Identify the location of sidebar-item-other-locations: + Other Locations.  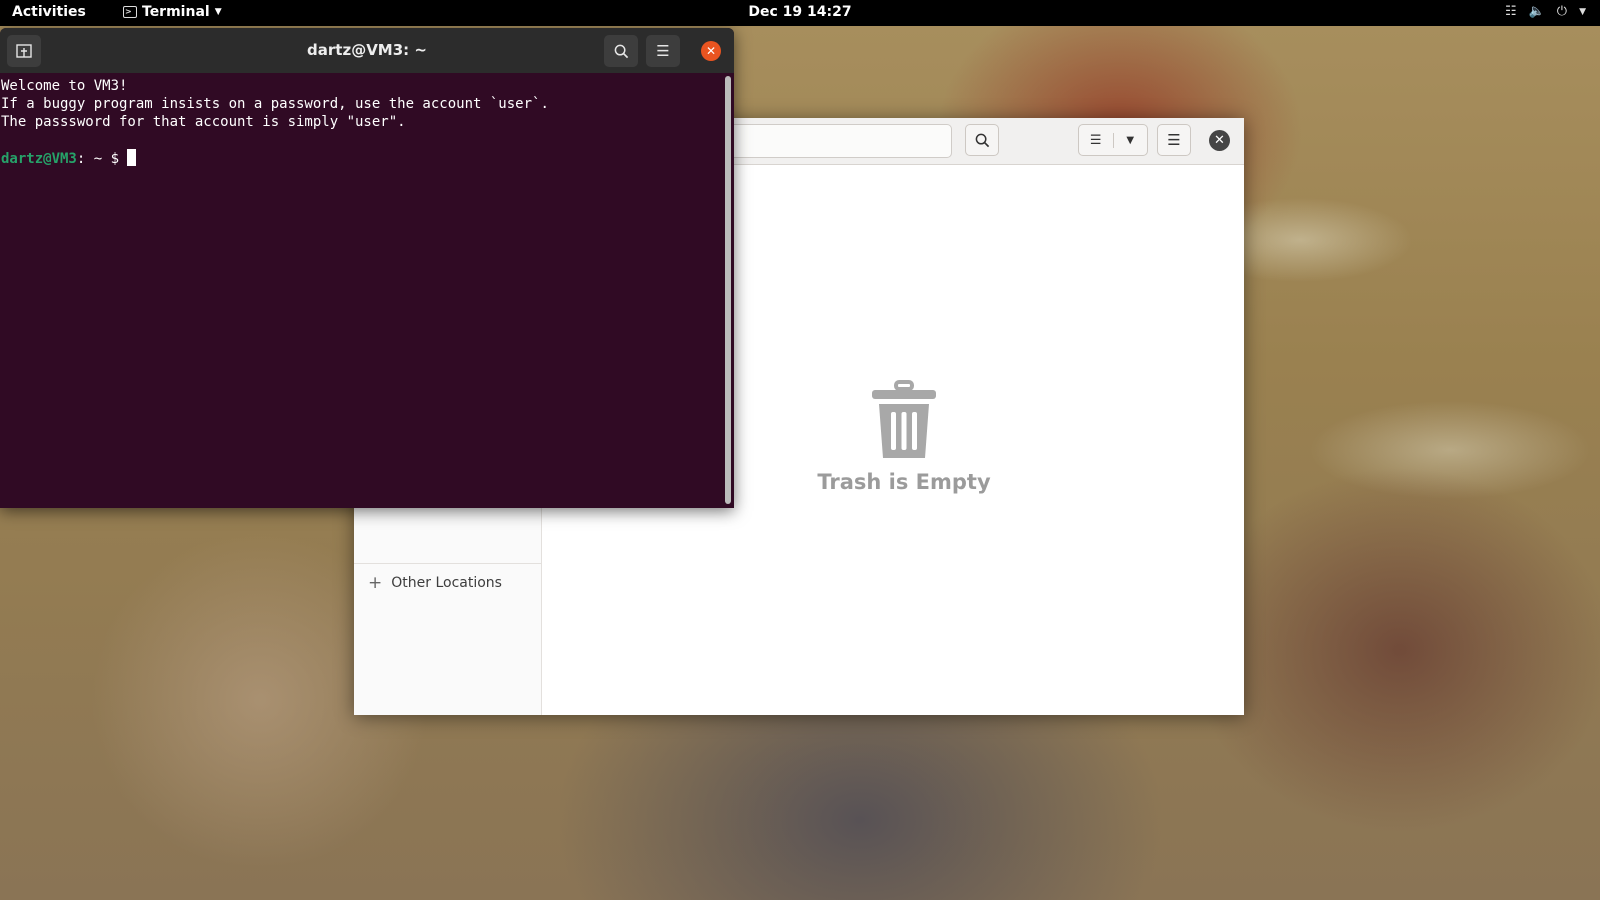
(435, 583).